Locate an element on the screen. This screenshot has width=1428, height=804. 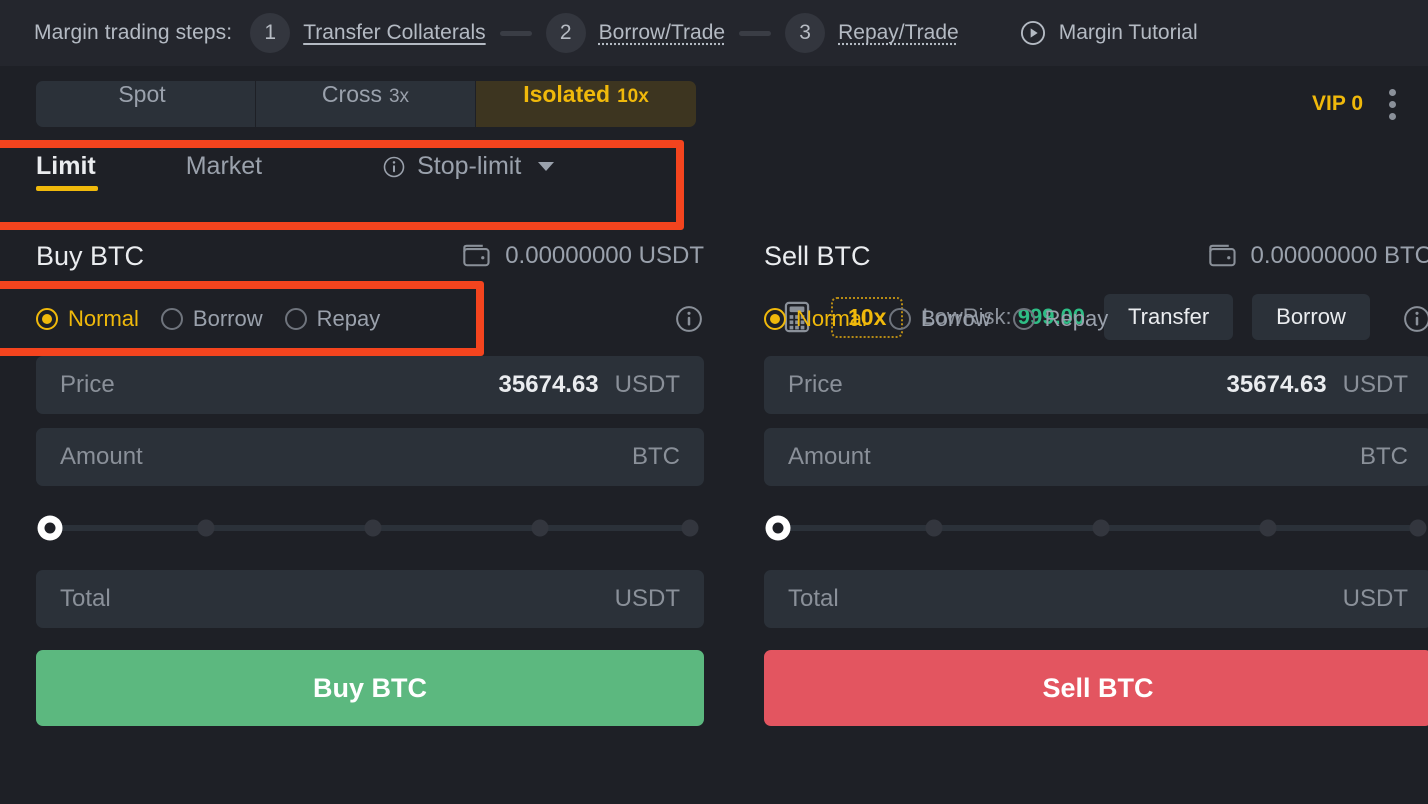
buy-radio-normal-label: Normal is located at coordinates (103, 318).